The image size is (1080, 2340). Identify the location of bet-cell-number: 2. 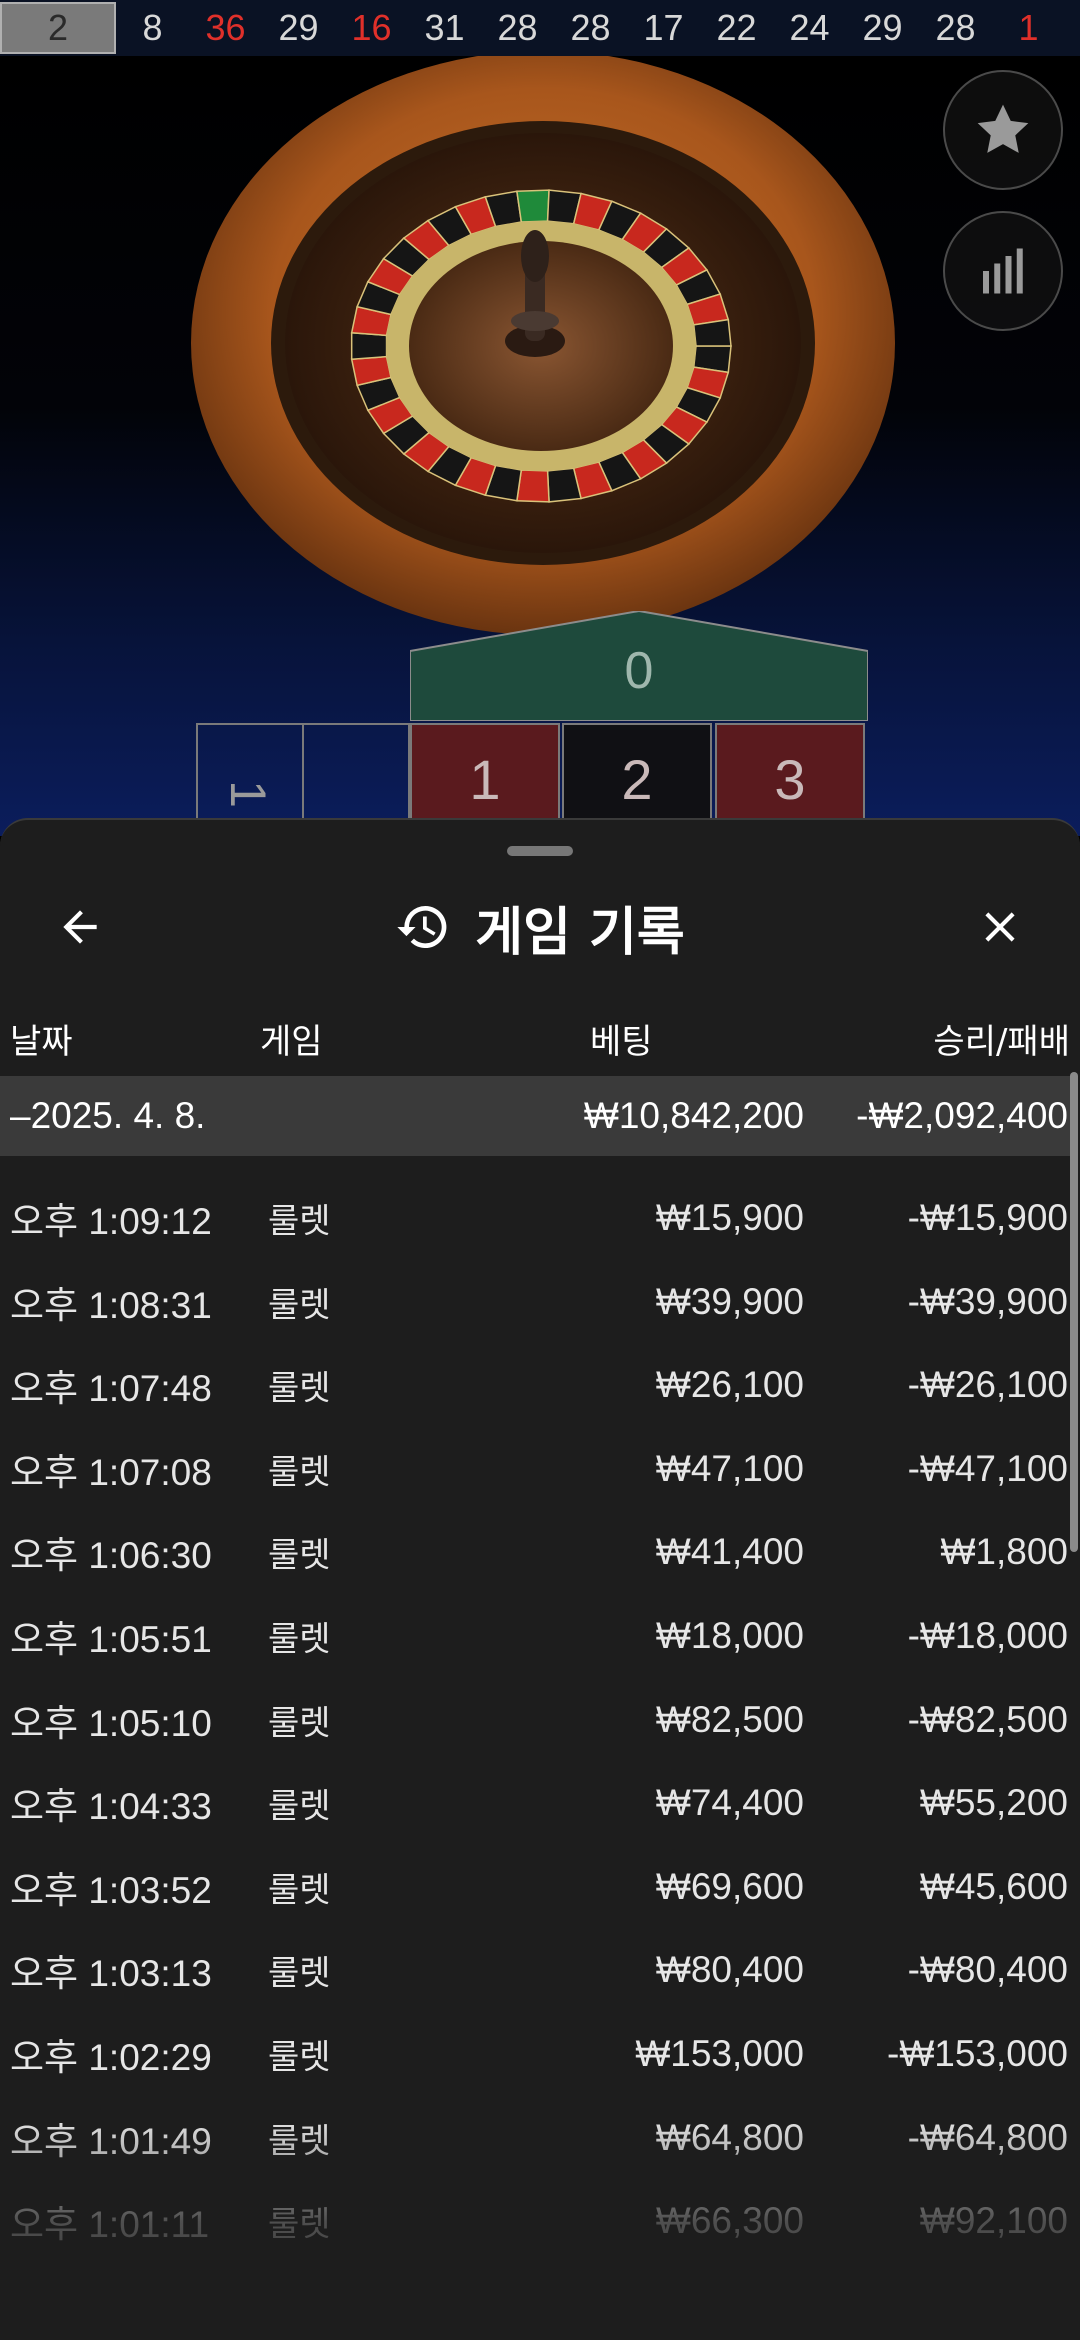
(637, 778).